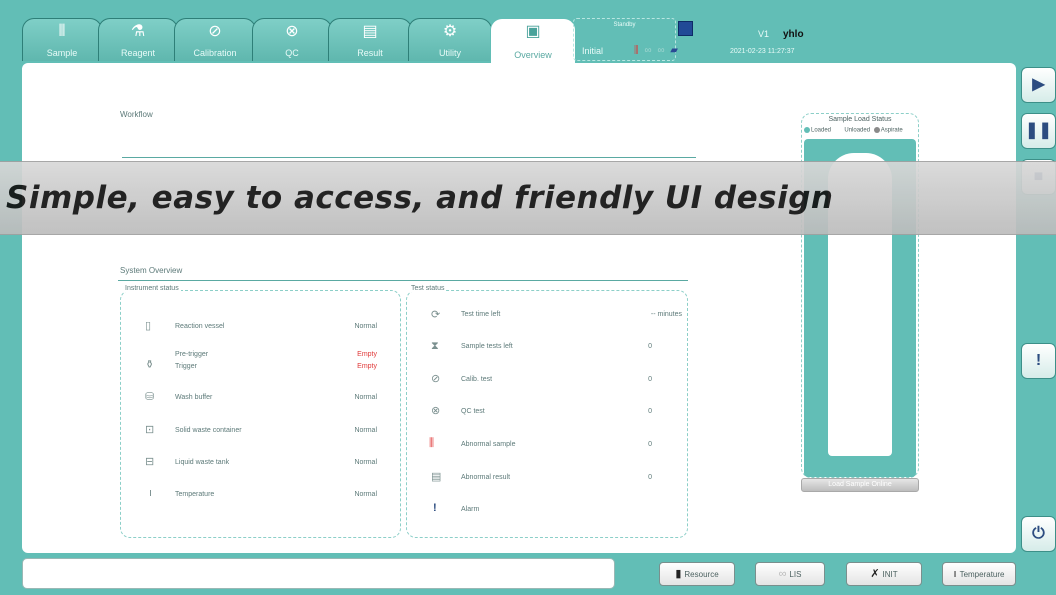 This screenshot has width=1056, height=595. Describe the element at coordinates (890, 574) in the screenshot. I see `init-label: INIT` at that location.